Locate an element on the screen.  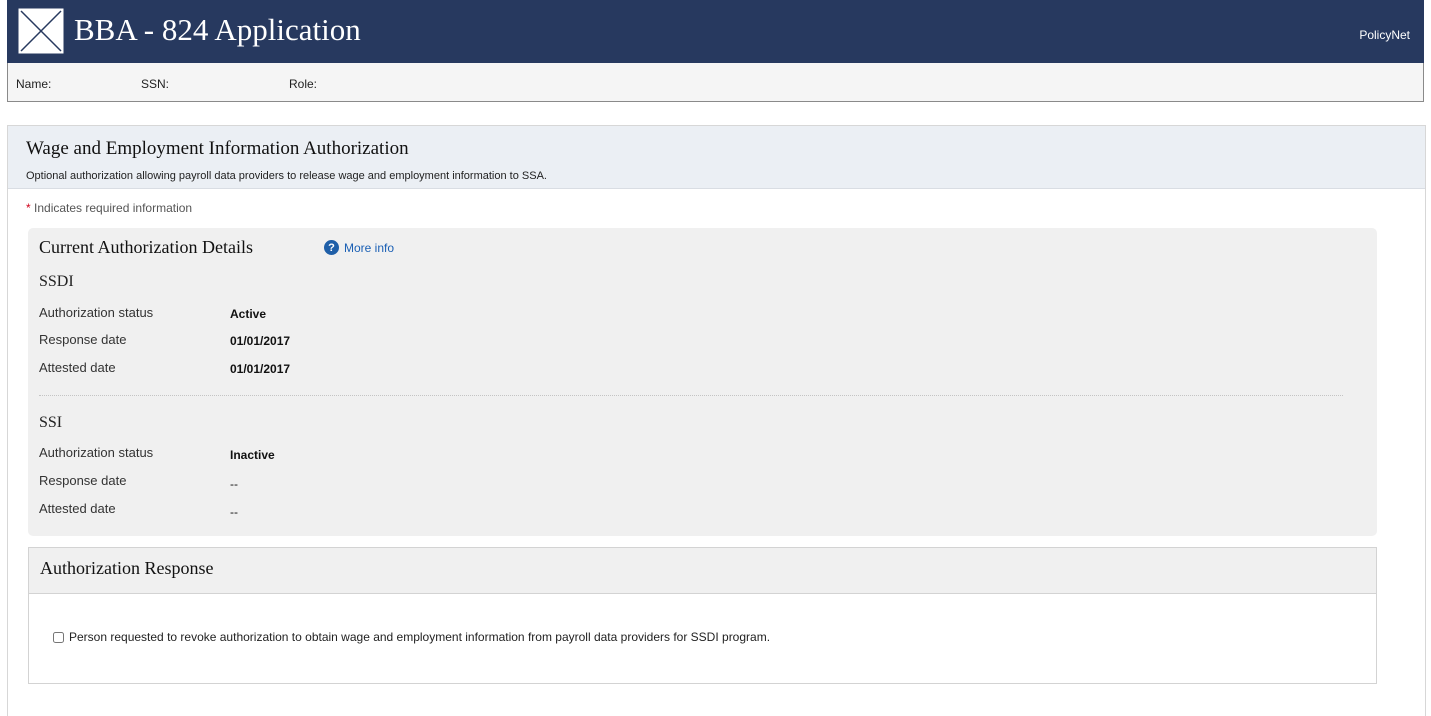
ssi-response-date-value: -- is located at coordinates (234, 484).